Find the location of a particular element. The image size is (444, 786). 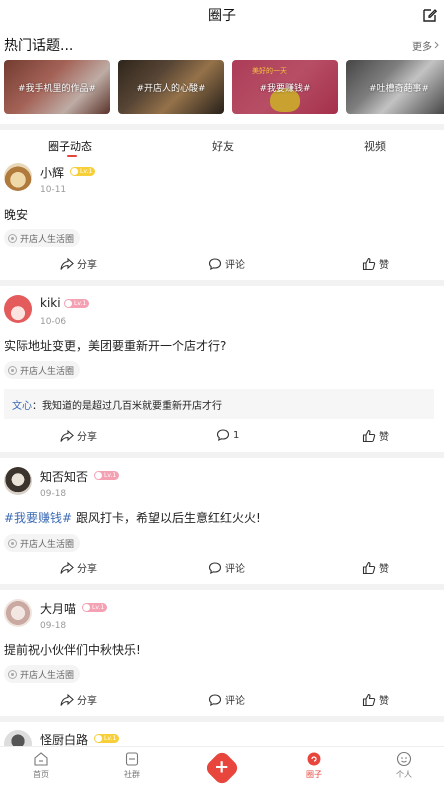

hot-topics-header: 热门话题... 更多 is located at coordinates (222, 45).